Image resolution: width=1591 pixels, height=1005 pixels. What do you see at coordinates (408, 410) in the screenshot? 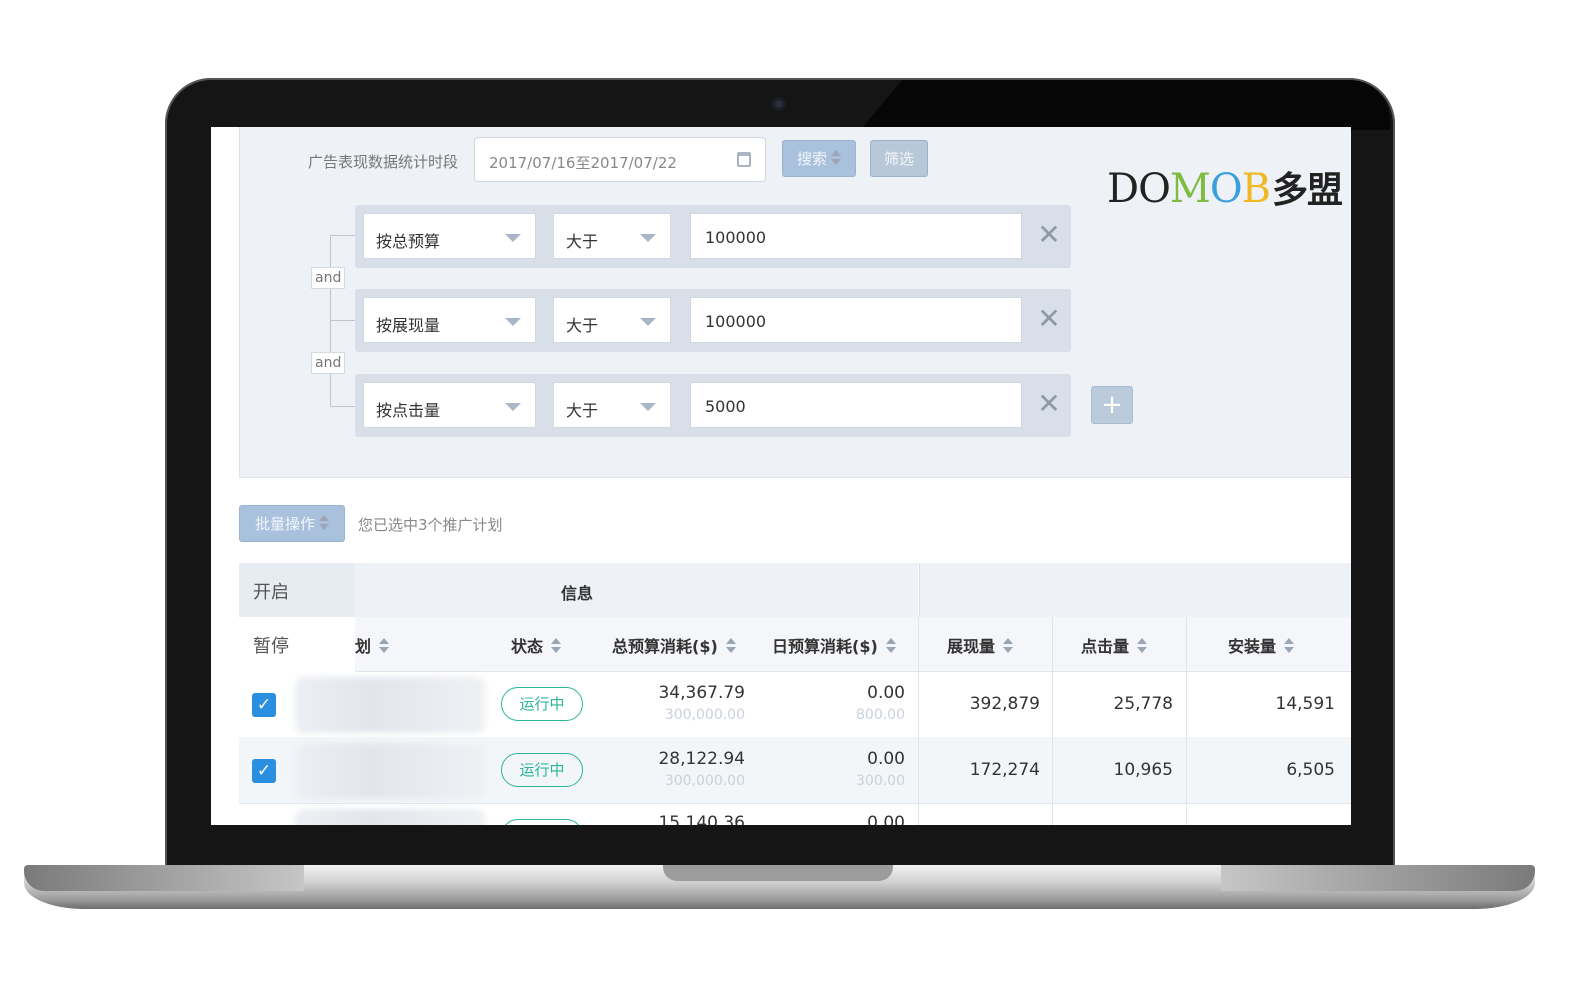
I see `field-select-value: 按点击量` at bounding box center [408, 410].